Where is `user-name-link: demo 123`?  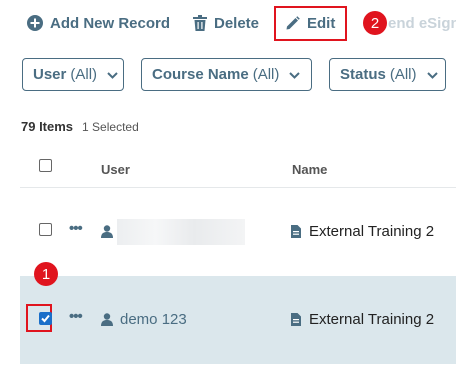 user-name-link: demo 123 is located at coordinates (153, 319).